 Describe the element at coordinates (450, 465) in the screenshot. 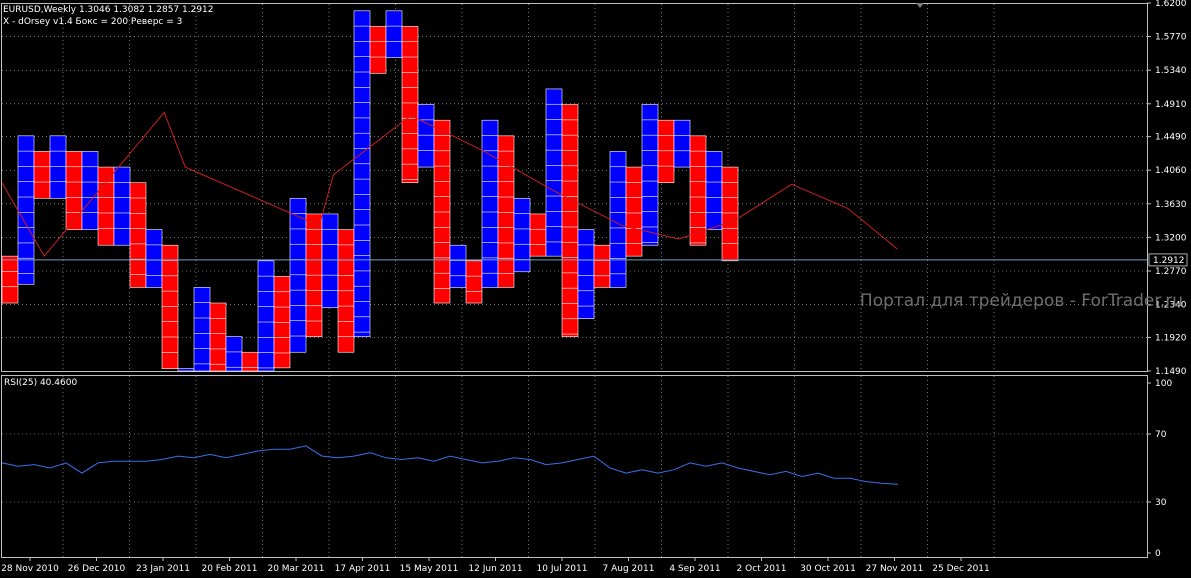

I see `rsi-line` at that location.